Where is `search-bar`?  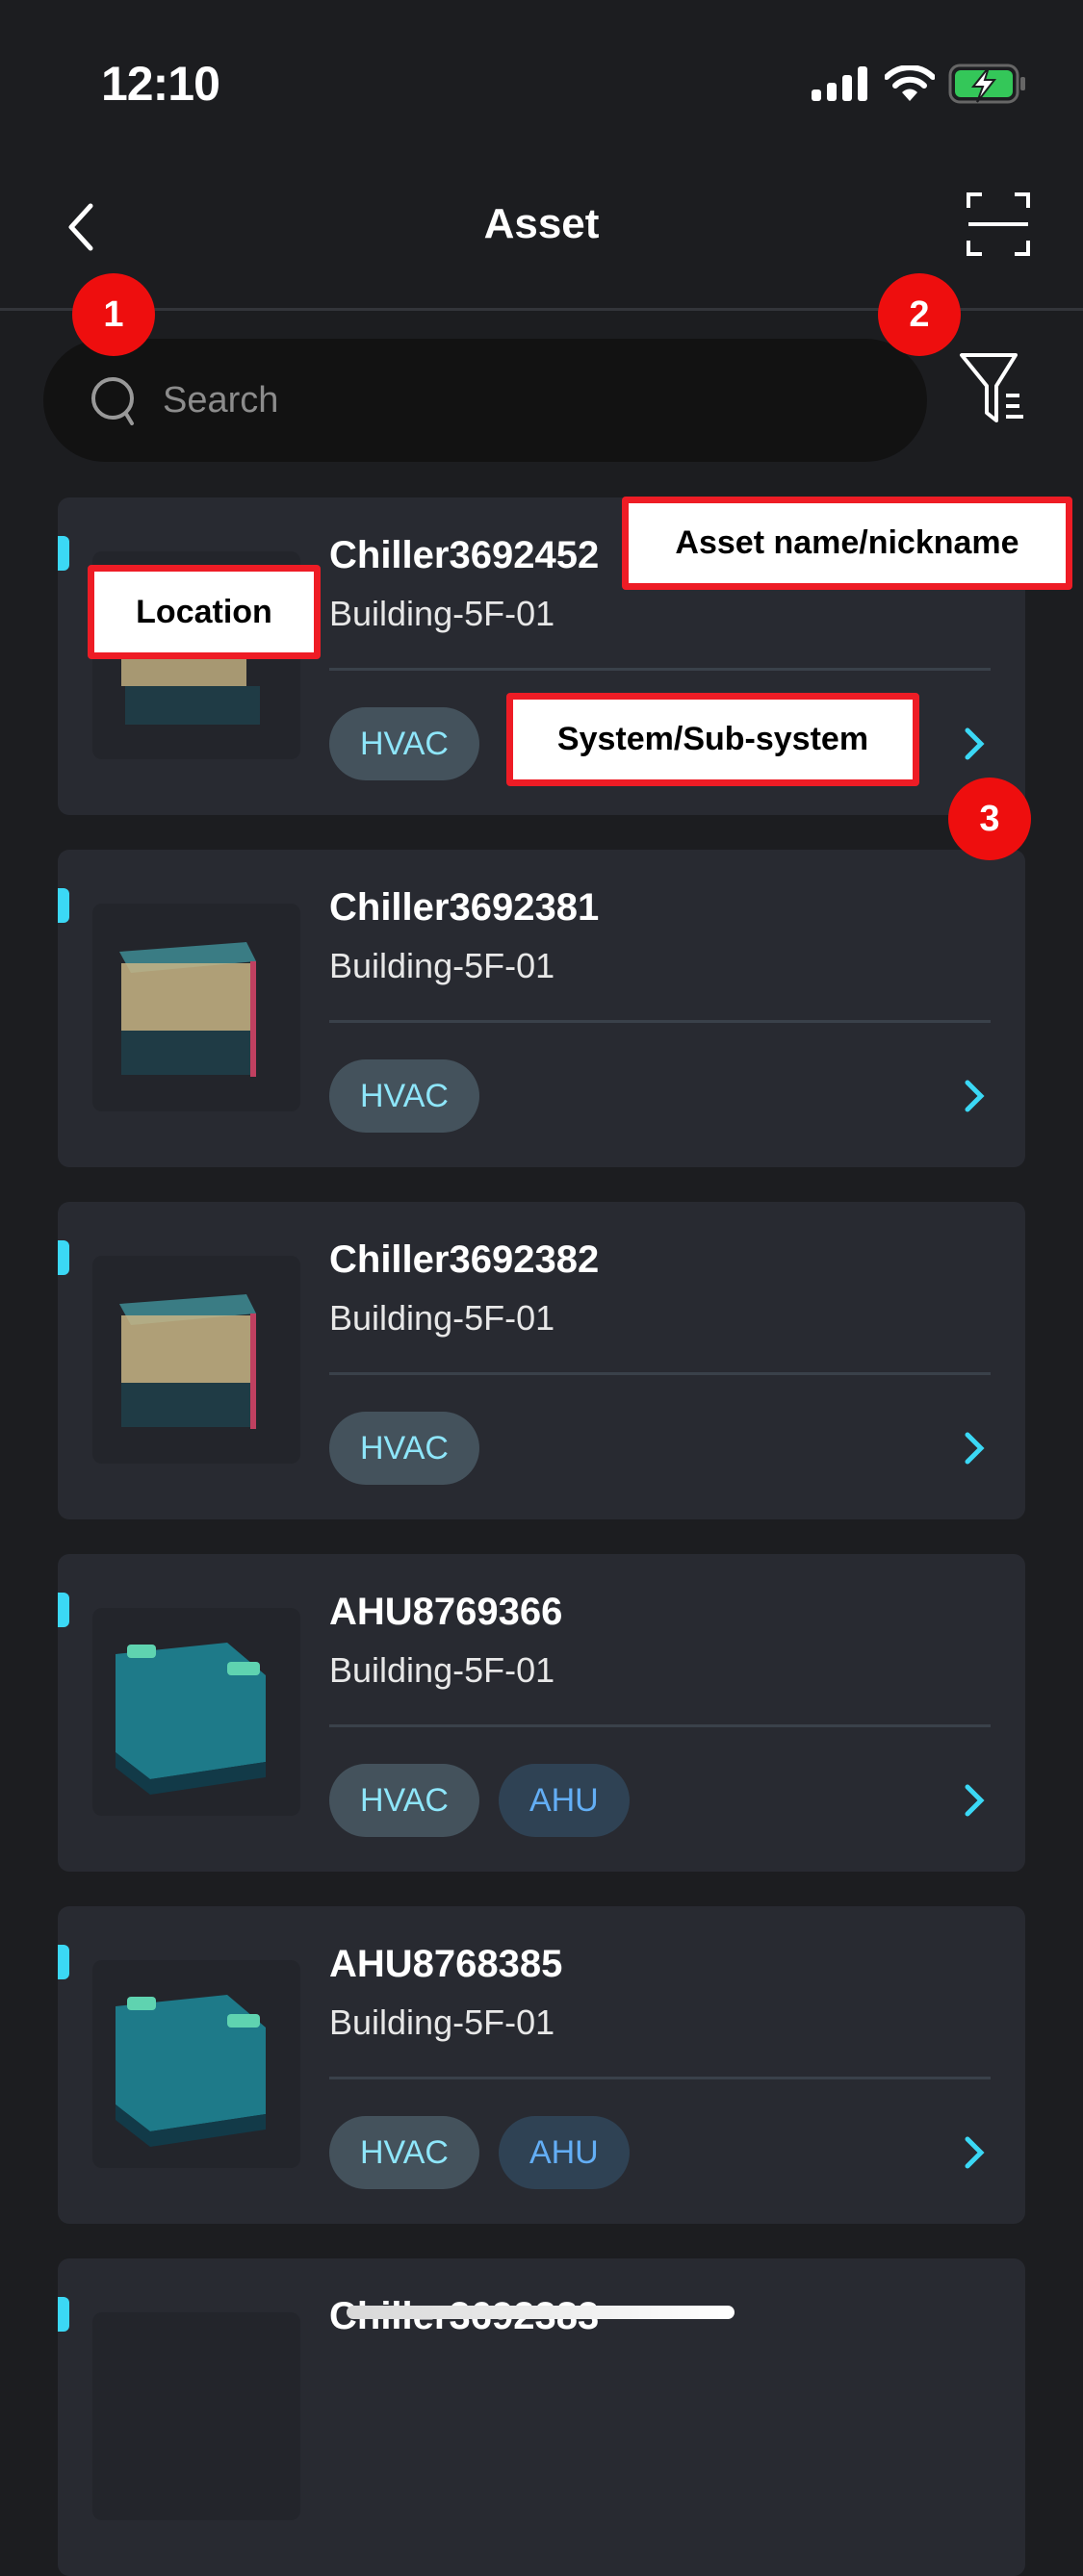
search-bar is located at coordinates (485, 400).